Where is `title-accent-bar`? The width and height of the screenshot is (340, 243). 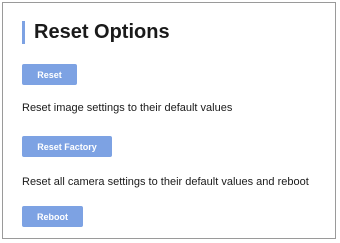 title-accent-bar is located at coordinates (23, 32).